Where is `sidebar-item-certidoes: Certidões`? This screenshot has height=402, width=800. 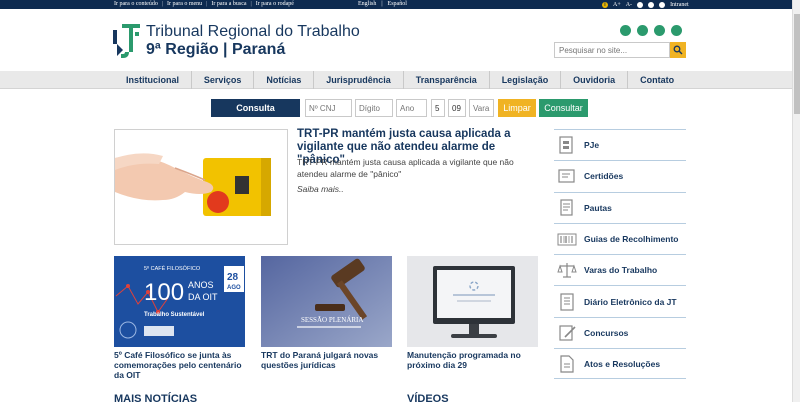
sidebar-item-certidoes: Certidões is located at coordinates (620, 175).